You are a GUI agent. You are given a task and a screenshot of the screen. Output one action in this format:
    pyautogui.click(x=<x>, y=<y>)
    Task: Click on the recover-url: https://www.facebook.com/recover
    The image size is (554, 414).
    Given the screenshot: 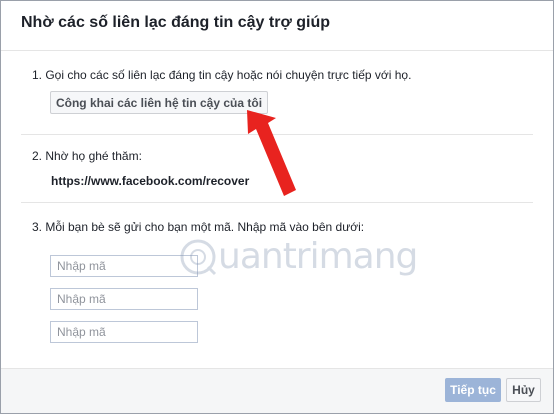 What is the action you would take?
    pyautogui.click(x=150, y=181)
    